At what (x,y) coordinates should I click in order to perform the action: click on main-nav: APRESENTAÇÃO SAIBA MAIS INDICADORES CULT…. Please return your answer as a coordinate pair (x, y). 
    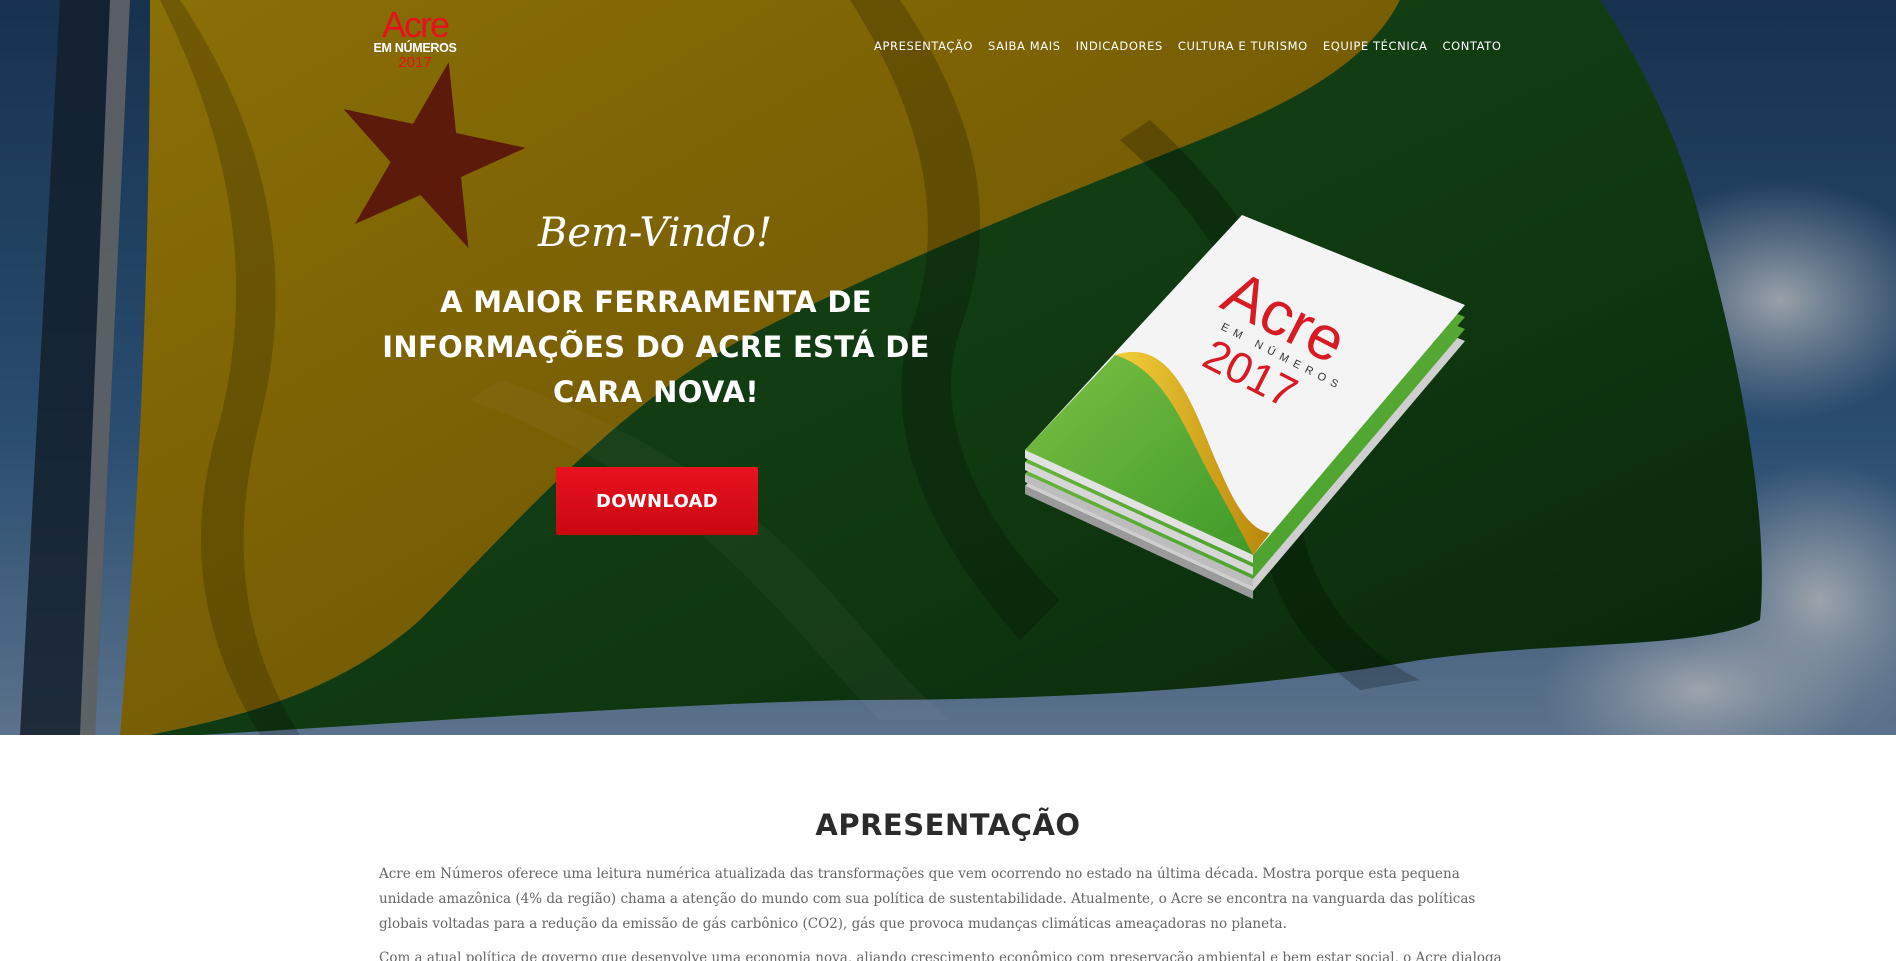
    Looking at the image, I should click on (1195, 46).